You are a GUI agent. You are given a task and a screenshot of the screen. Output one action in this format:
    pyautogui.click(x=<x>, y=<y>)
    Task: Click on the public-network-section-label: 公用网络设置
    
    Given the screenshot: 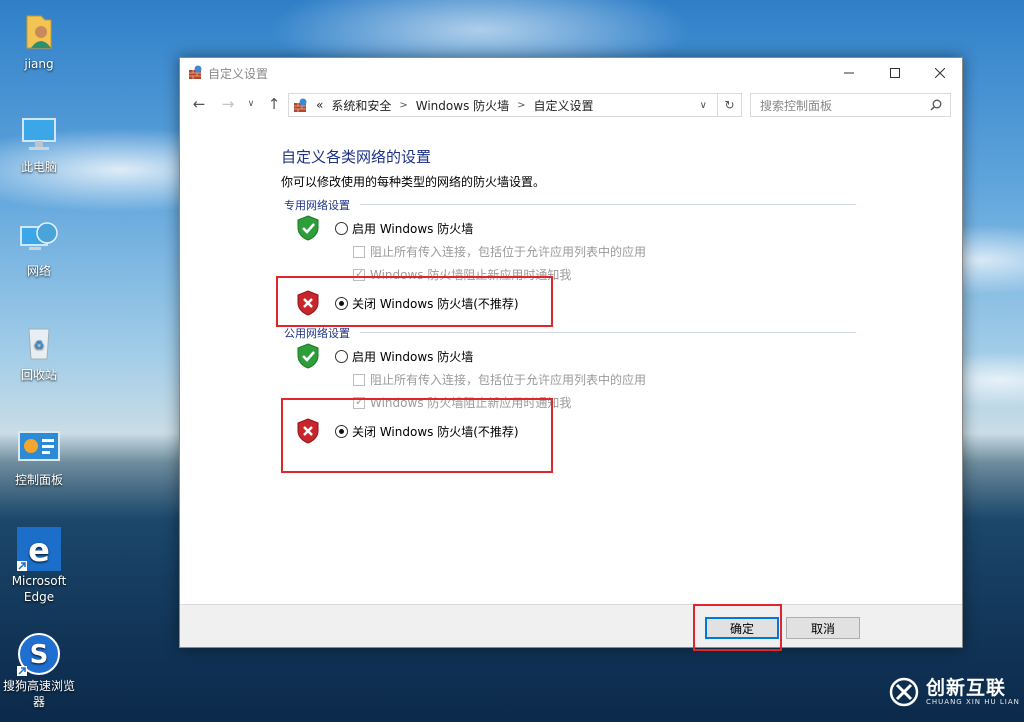 What is the action you would take?
    pyautogui.click(x=317, y=333)
    